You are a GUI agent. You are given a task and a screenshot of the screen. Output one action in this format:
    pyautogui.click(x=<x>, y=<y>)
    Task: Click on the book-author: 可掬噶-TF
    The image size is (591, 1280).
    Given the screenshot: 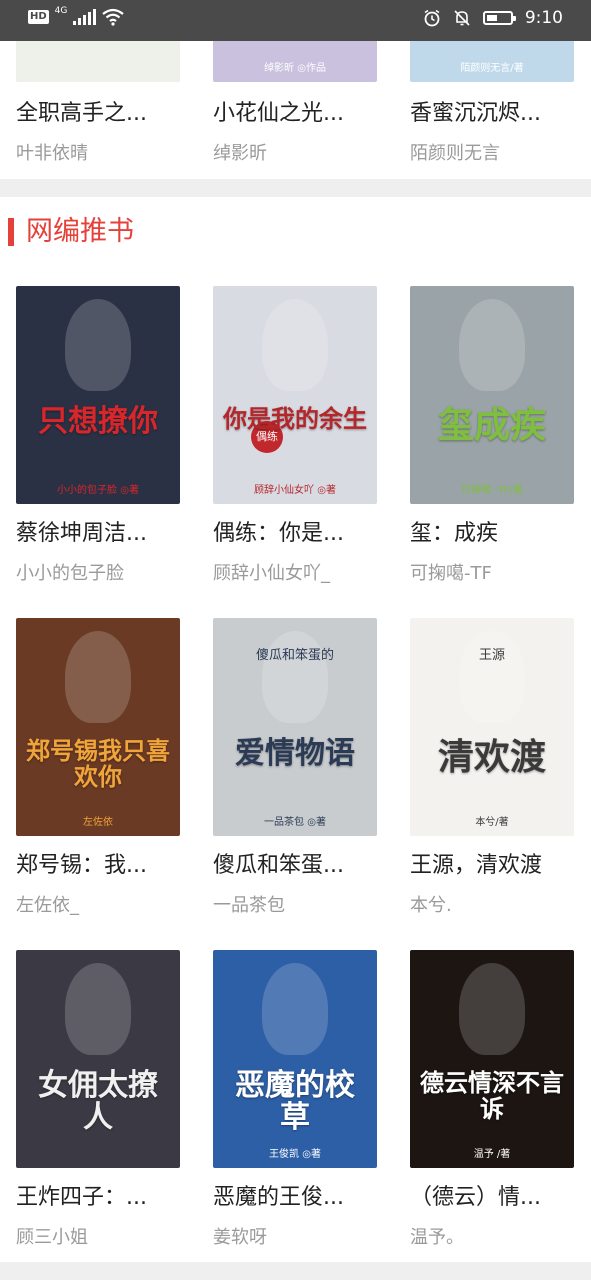 What is the action you would take?
    pyautogui.click(x=451, y=573)
    